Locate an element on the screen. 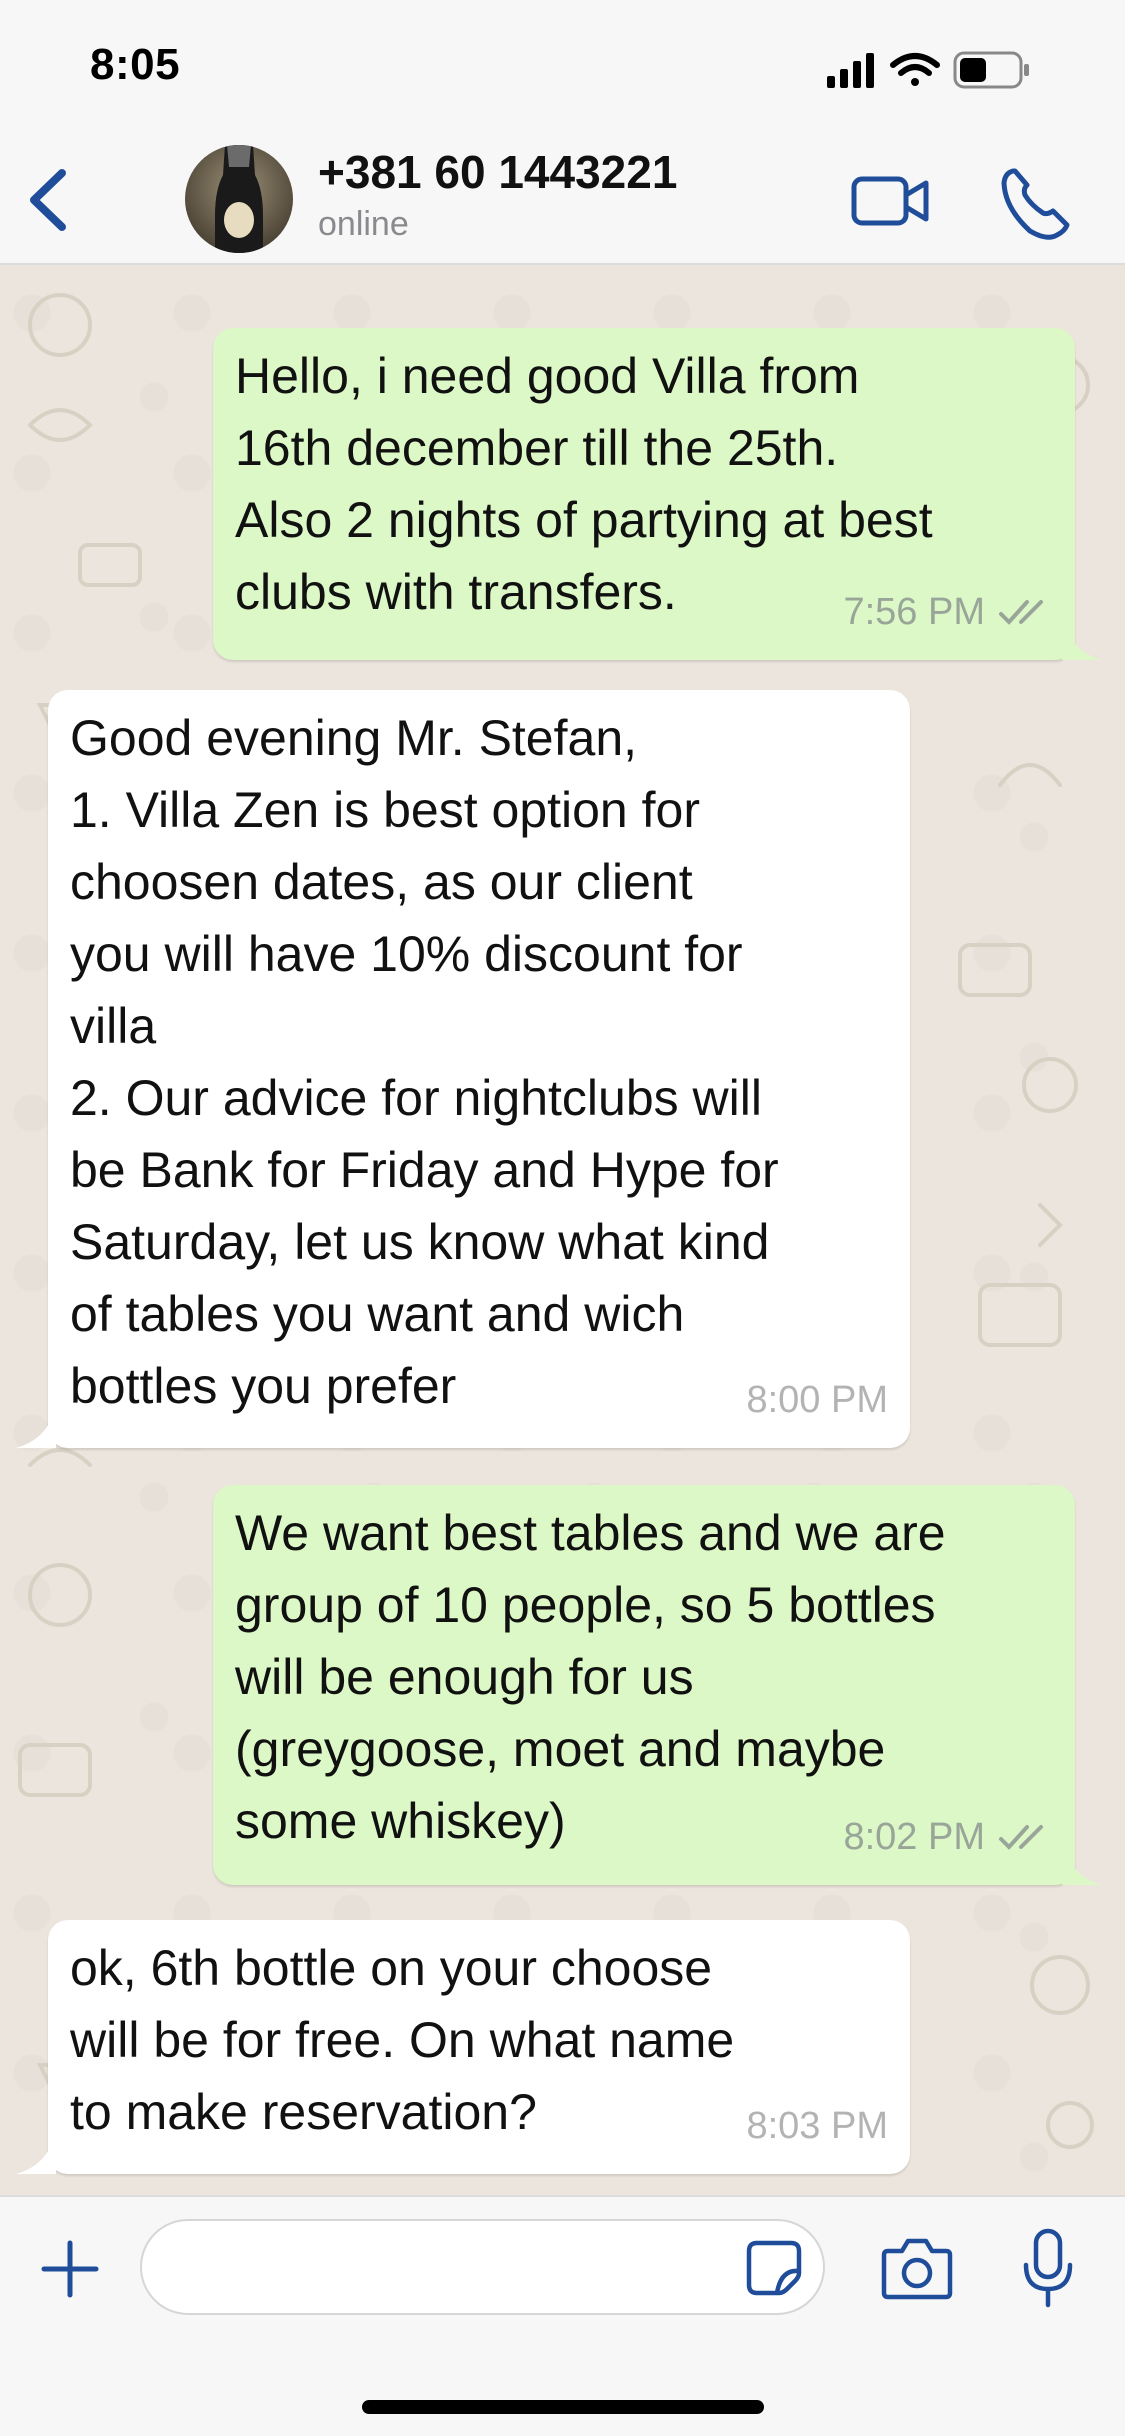  back-chevron-icon is located at coordinates (50, 200).